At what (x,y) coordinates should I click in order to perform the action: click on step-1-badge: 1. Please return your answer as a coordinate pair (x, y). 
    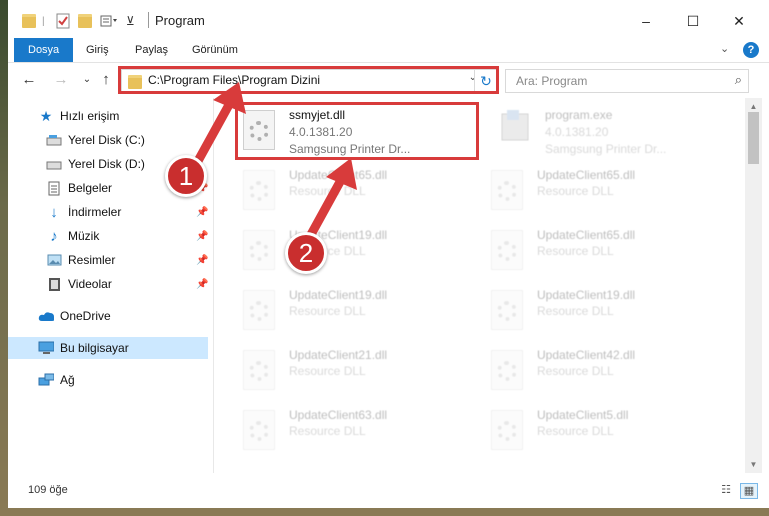
    Looking at the image, I should click on (186, 176).